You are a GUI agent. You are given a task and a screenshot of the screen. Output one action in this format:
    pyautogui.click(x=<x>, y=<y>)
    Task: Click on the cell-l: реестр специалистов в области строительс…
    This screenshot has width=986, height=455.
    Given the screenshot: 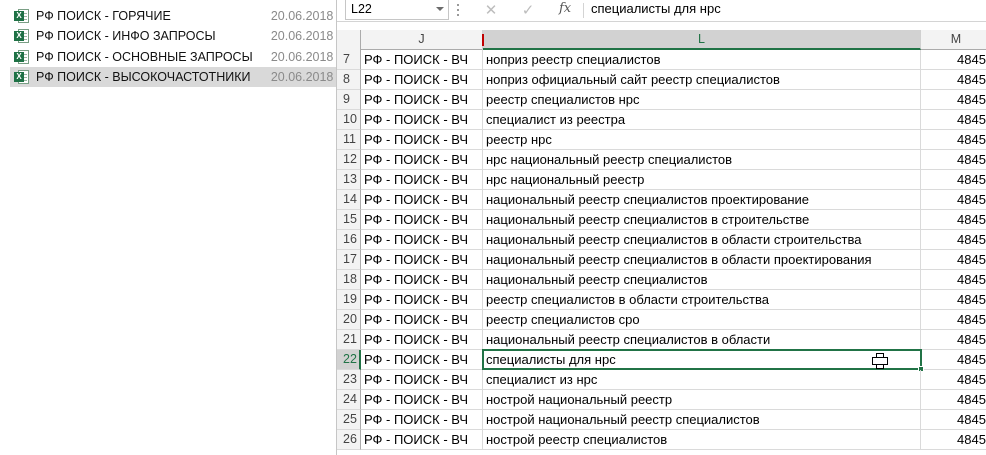 What is the action you would take?
    pyautogui.click(x=702, y=300)
    